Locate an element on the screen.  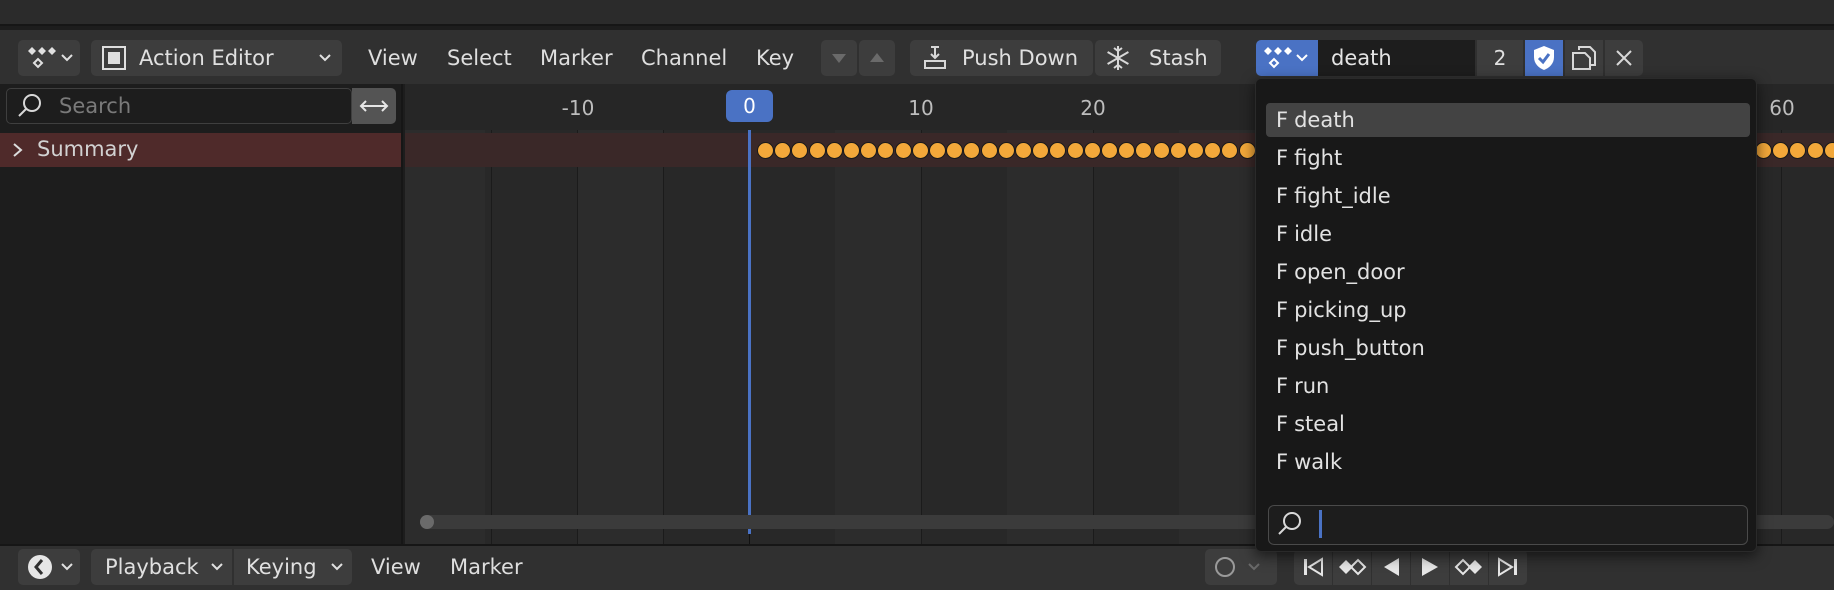
action-item-name: walk is located at coordinates (1318, 462).